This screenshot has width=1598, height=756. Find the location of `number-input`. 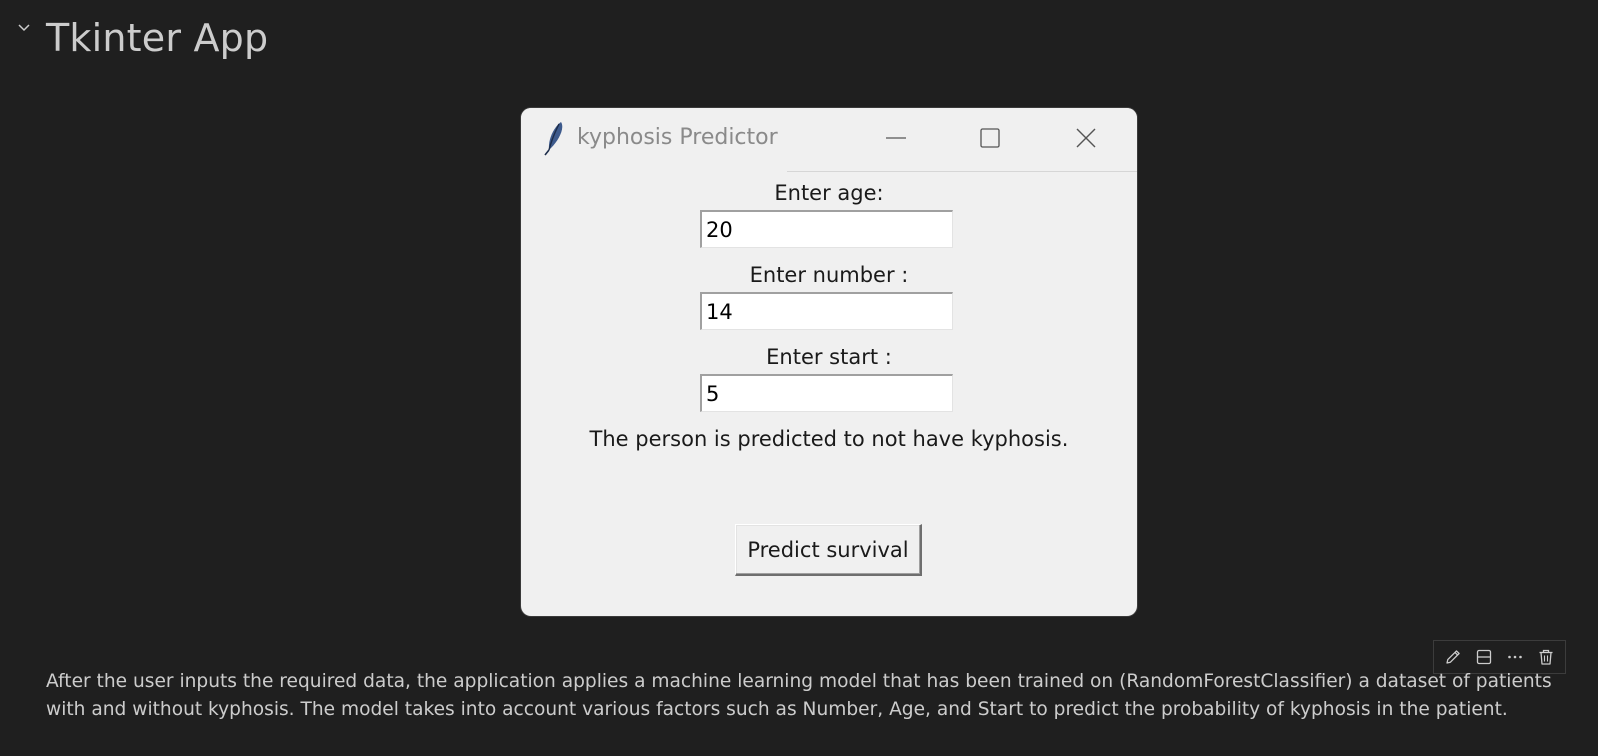

number-input is located at coordinates (826, 311).